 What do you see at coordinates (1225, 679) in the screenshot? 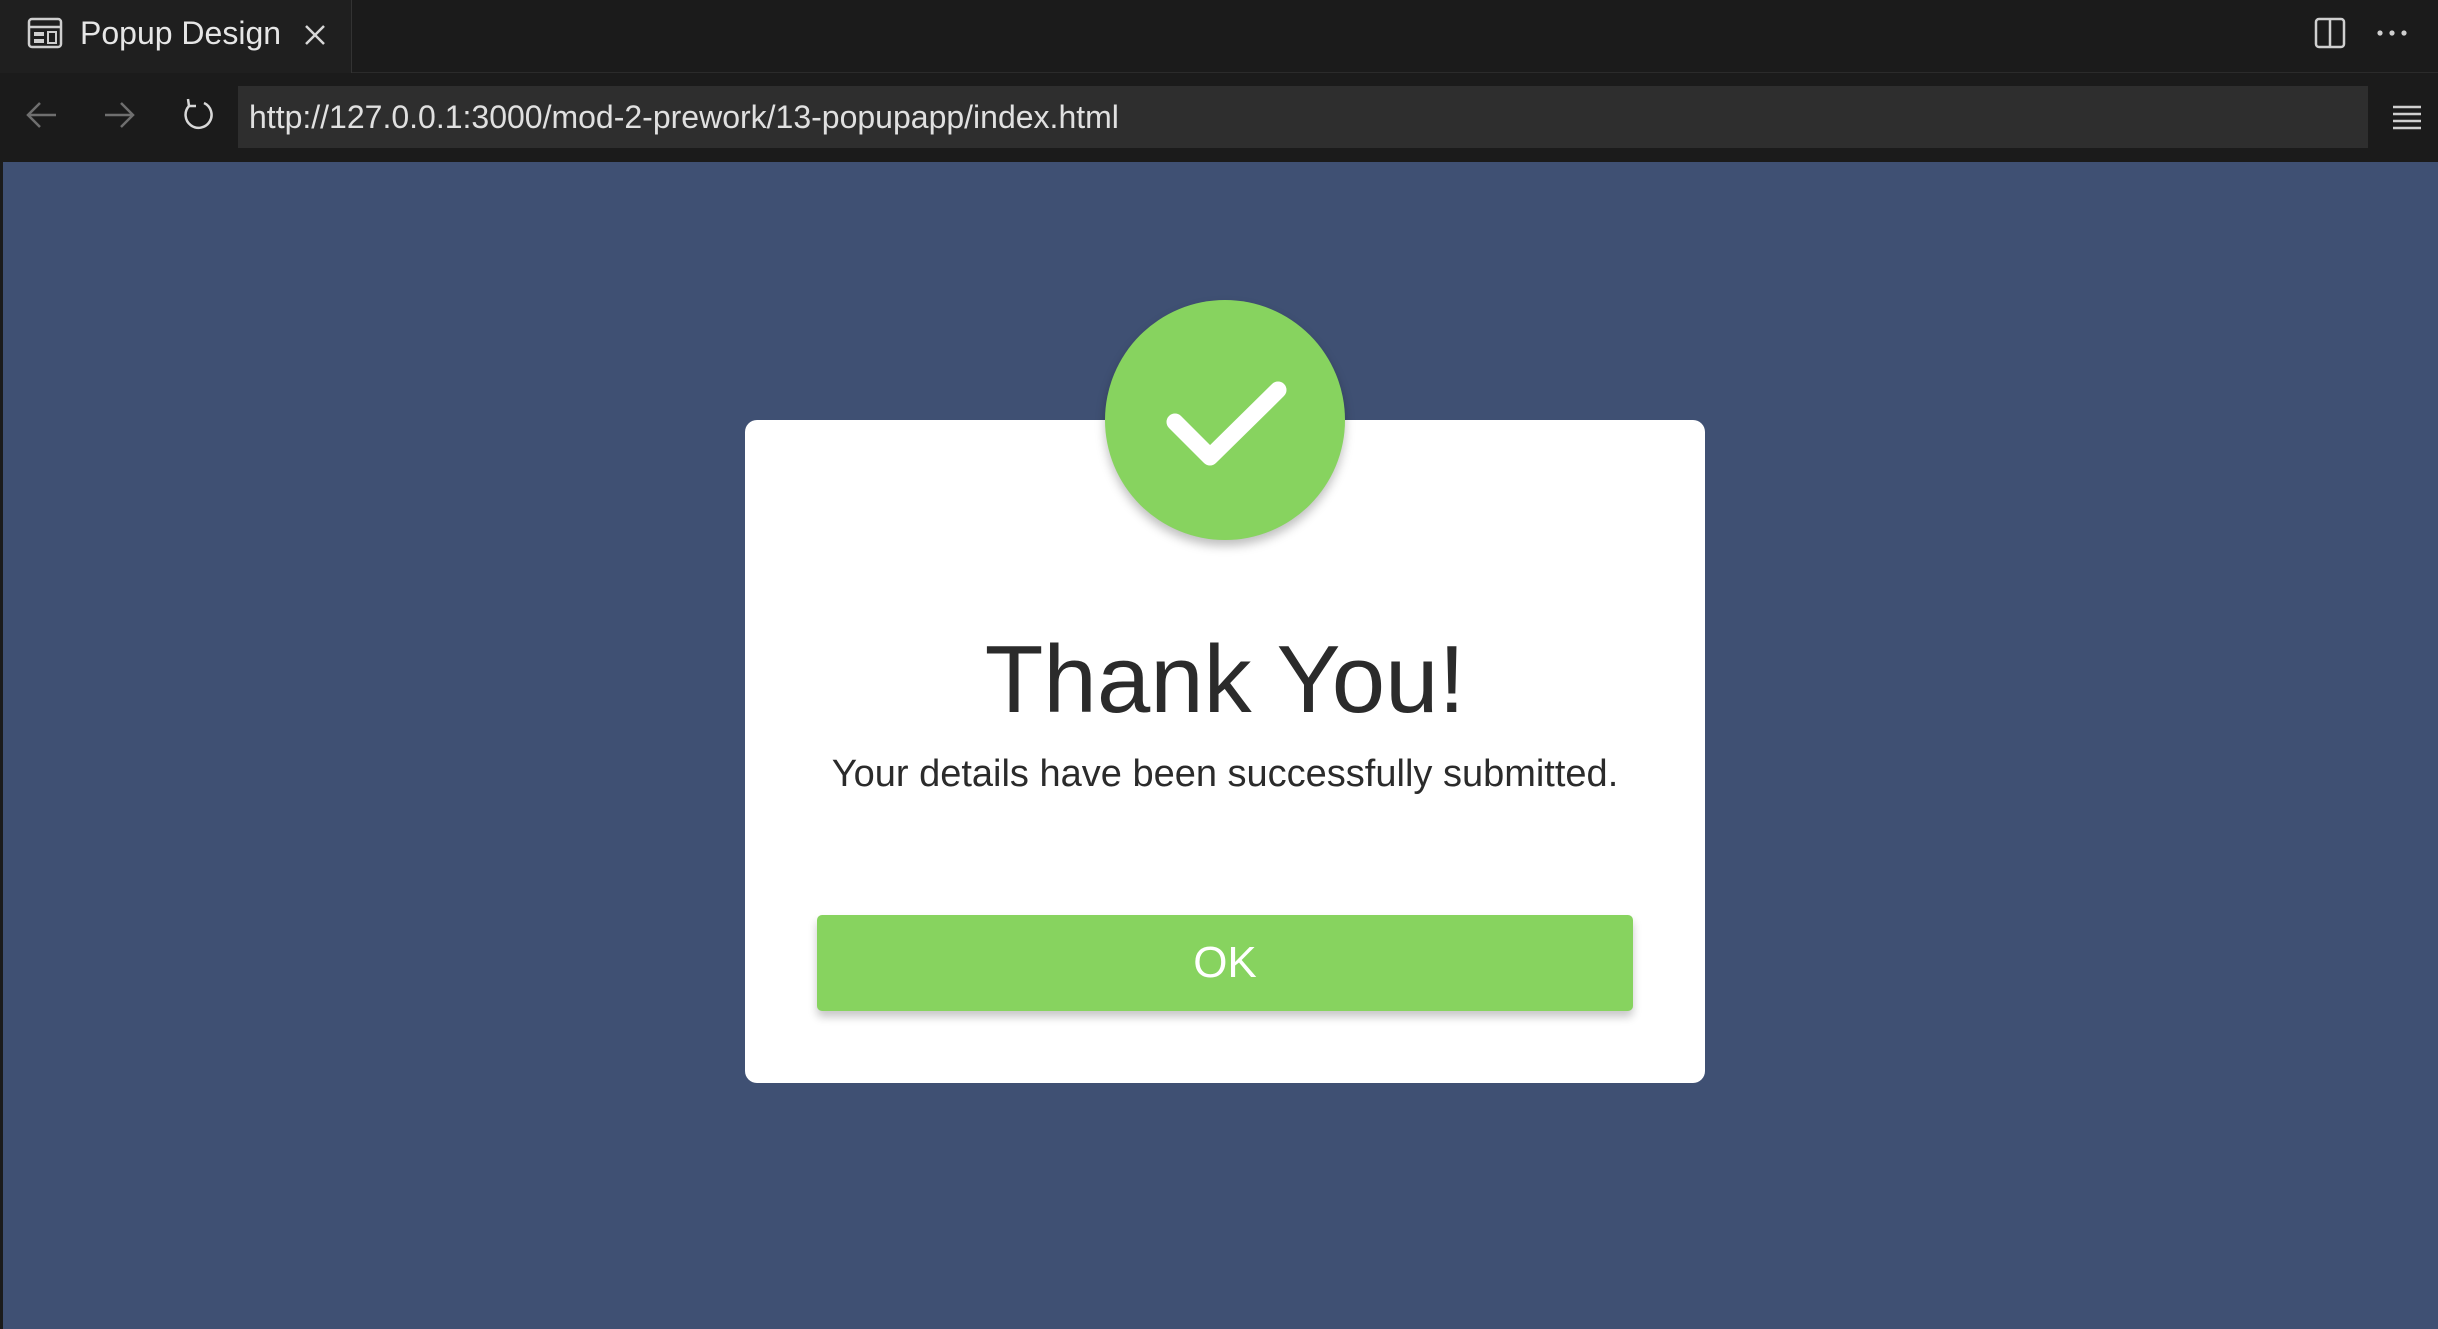
I see `popup-title: Thank You!` at bounding box center [1225, 679].